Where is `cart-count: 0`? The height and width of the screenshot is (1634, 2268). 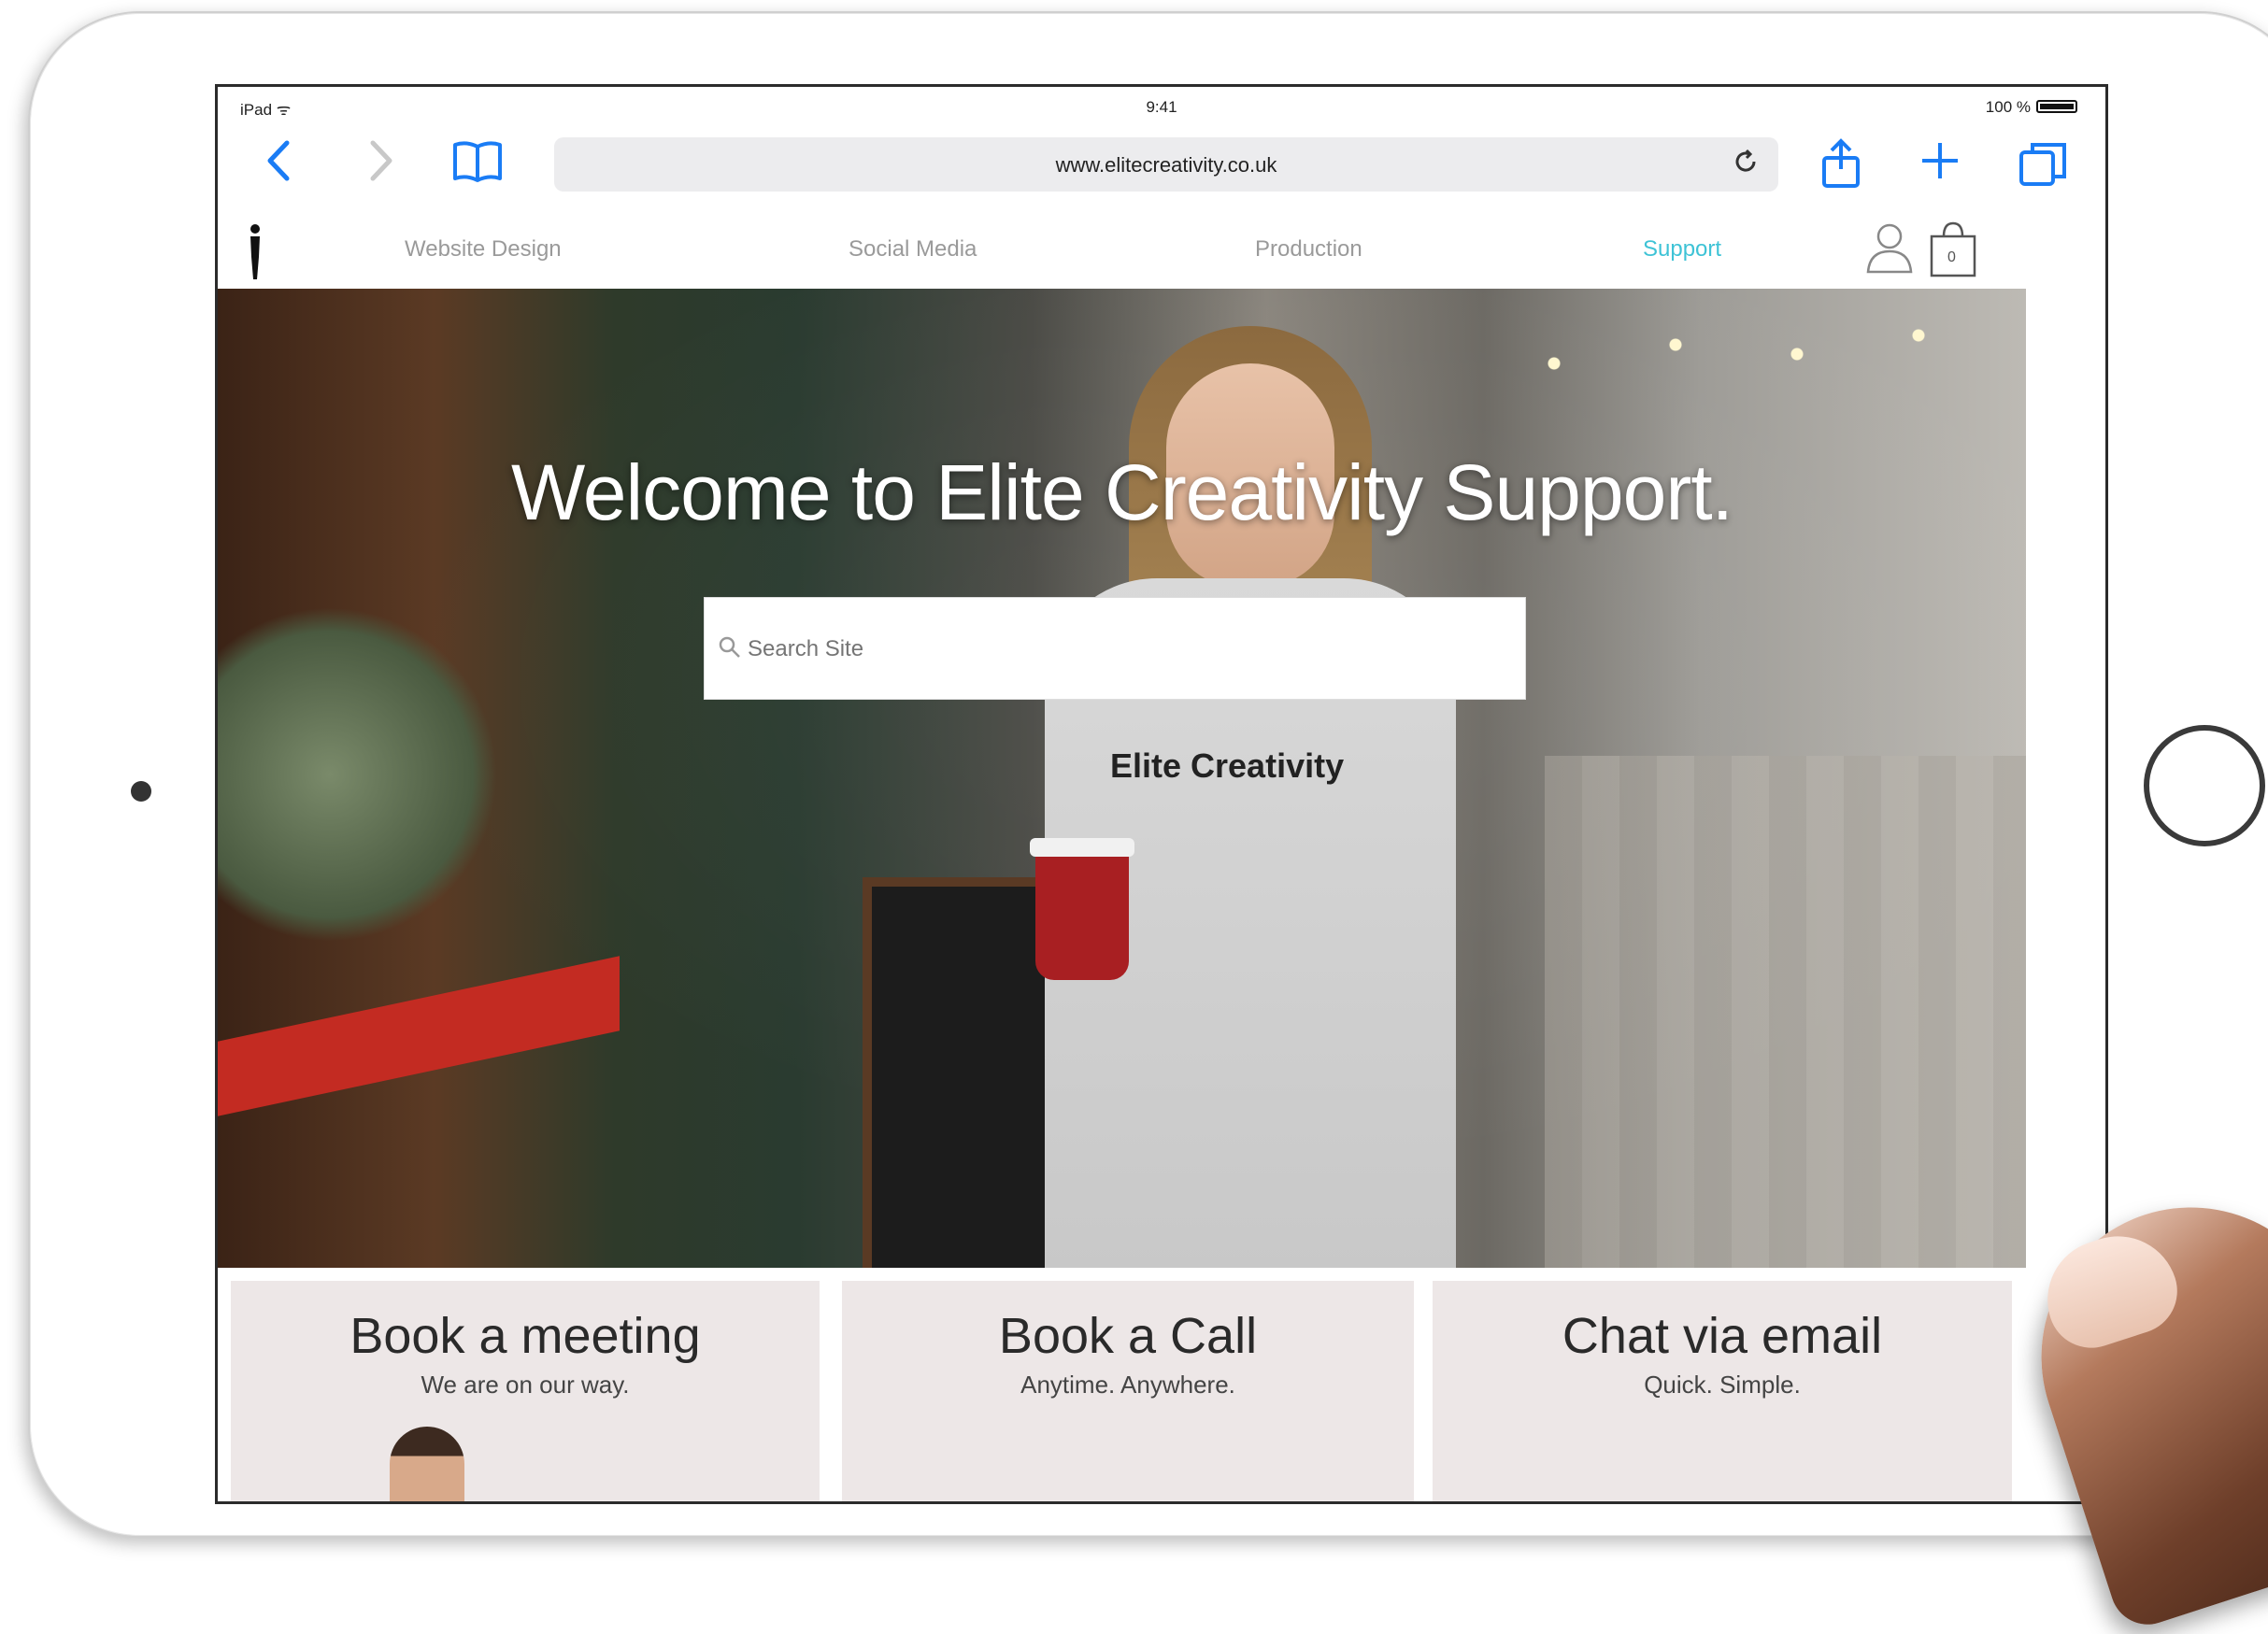 cart-count: 0 is located at coordinates (1951, 257).